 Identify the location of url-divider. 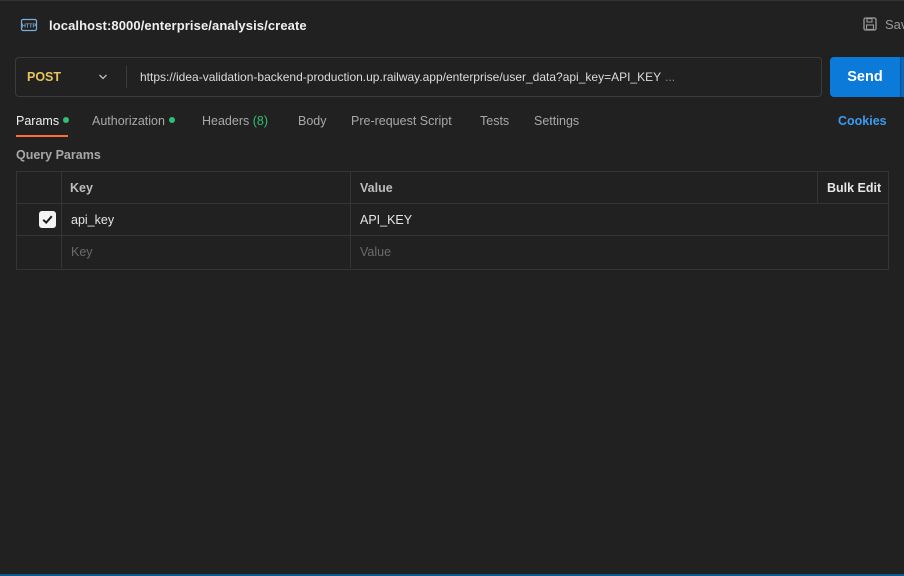
(126, 77).